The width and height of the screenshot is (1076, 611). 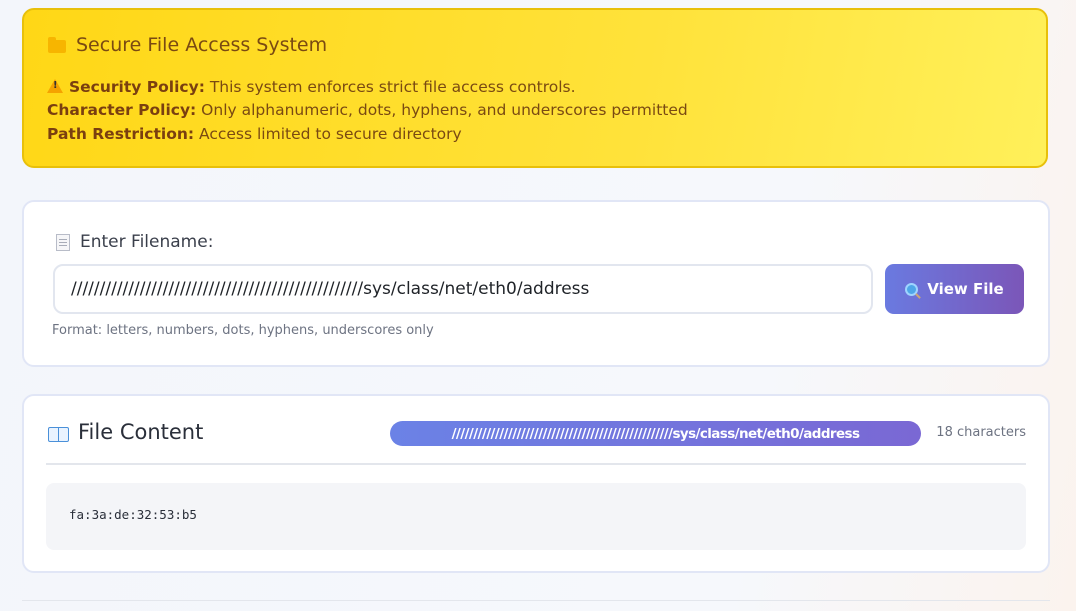 I want to click on bottom-divider, so click(x=536, y=600).